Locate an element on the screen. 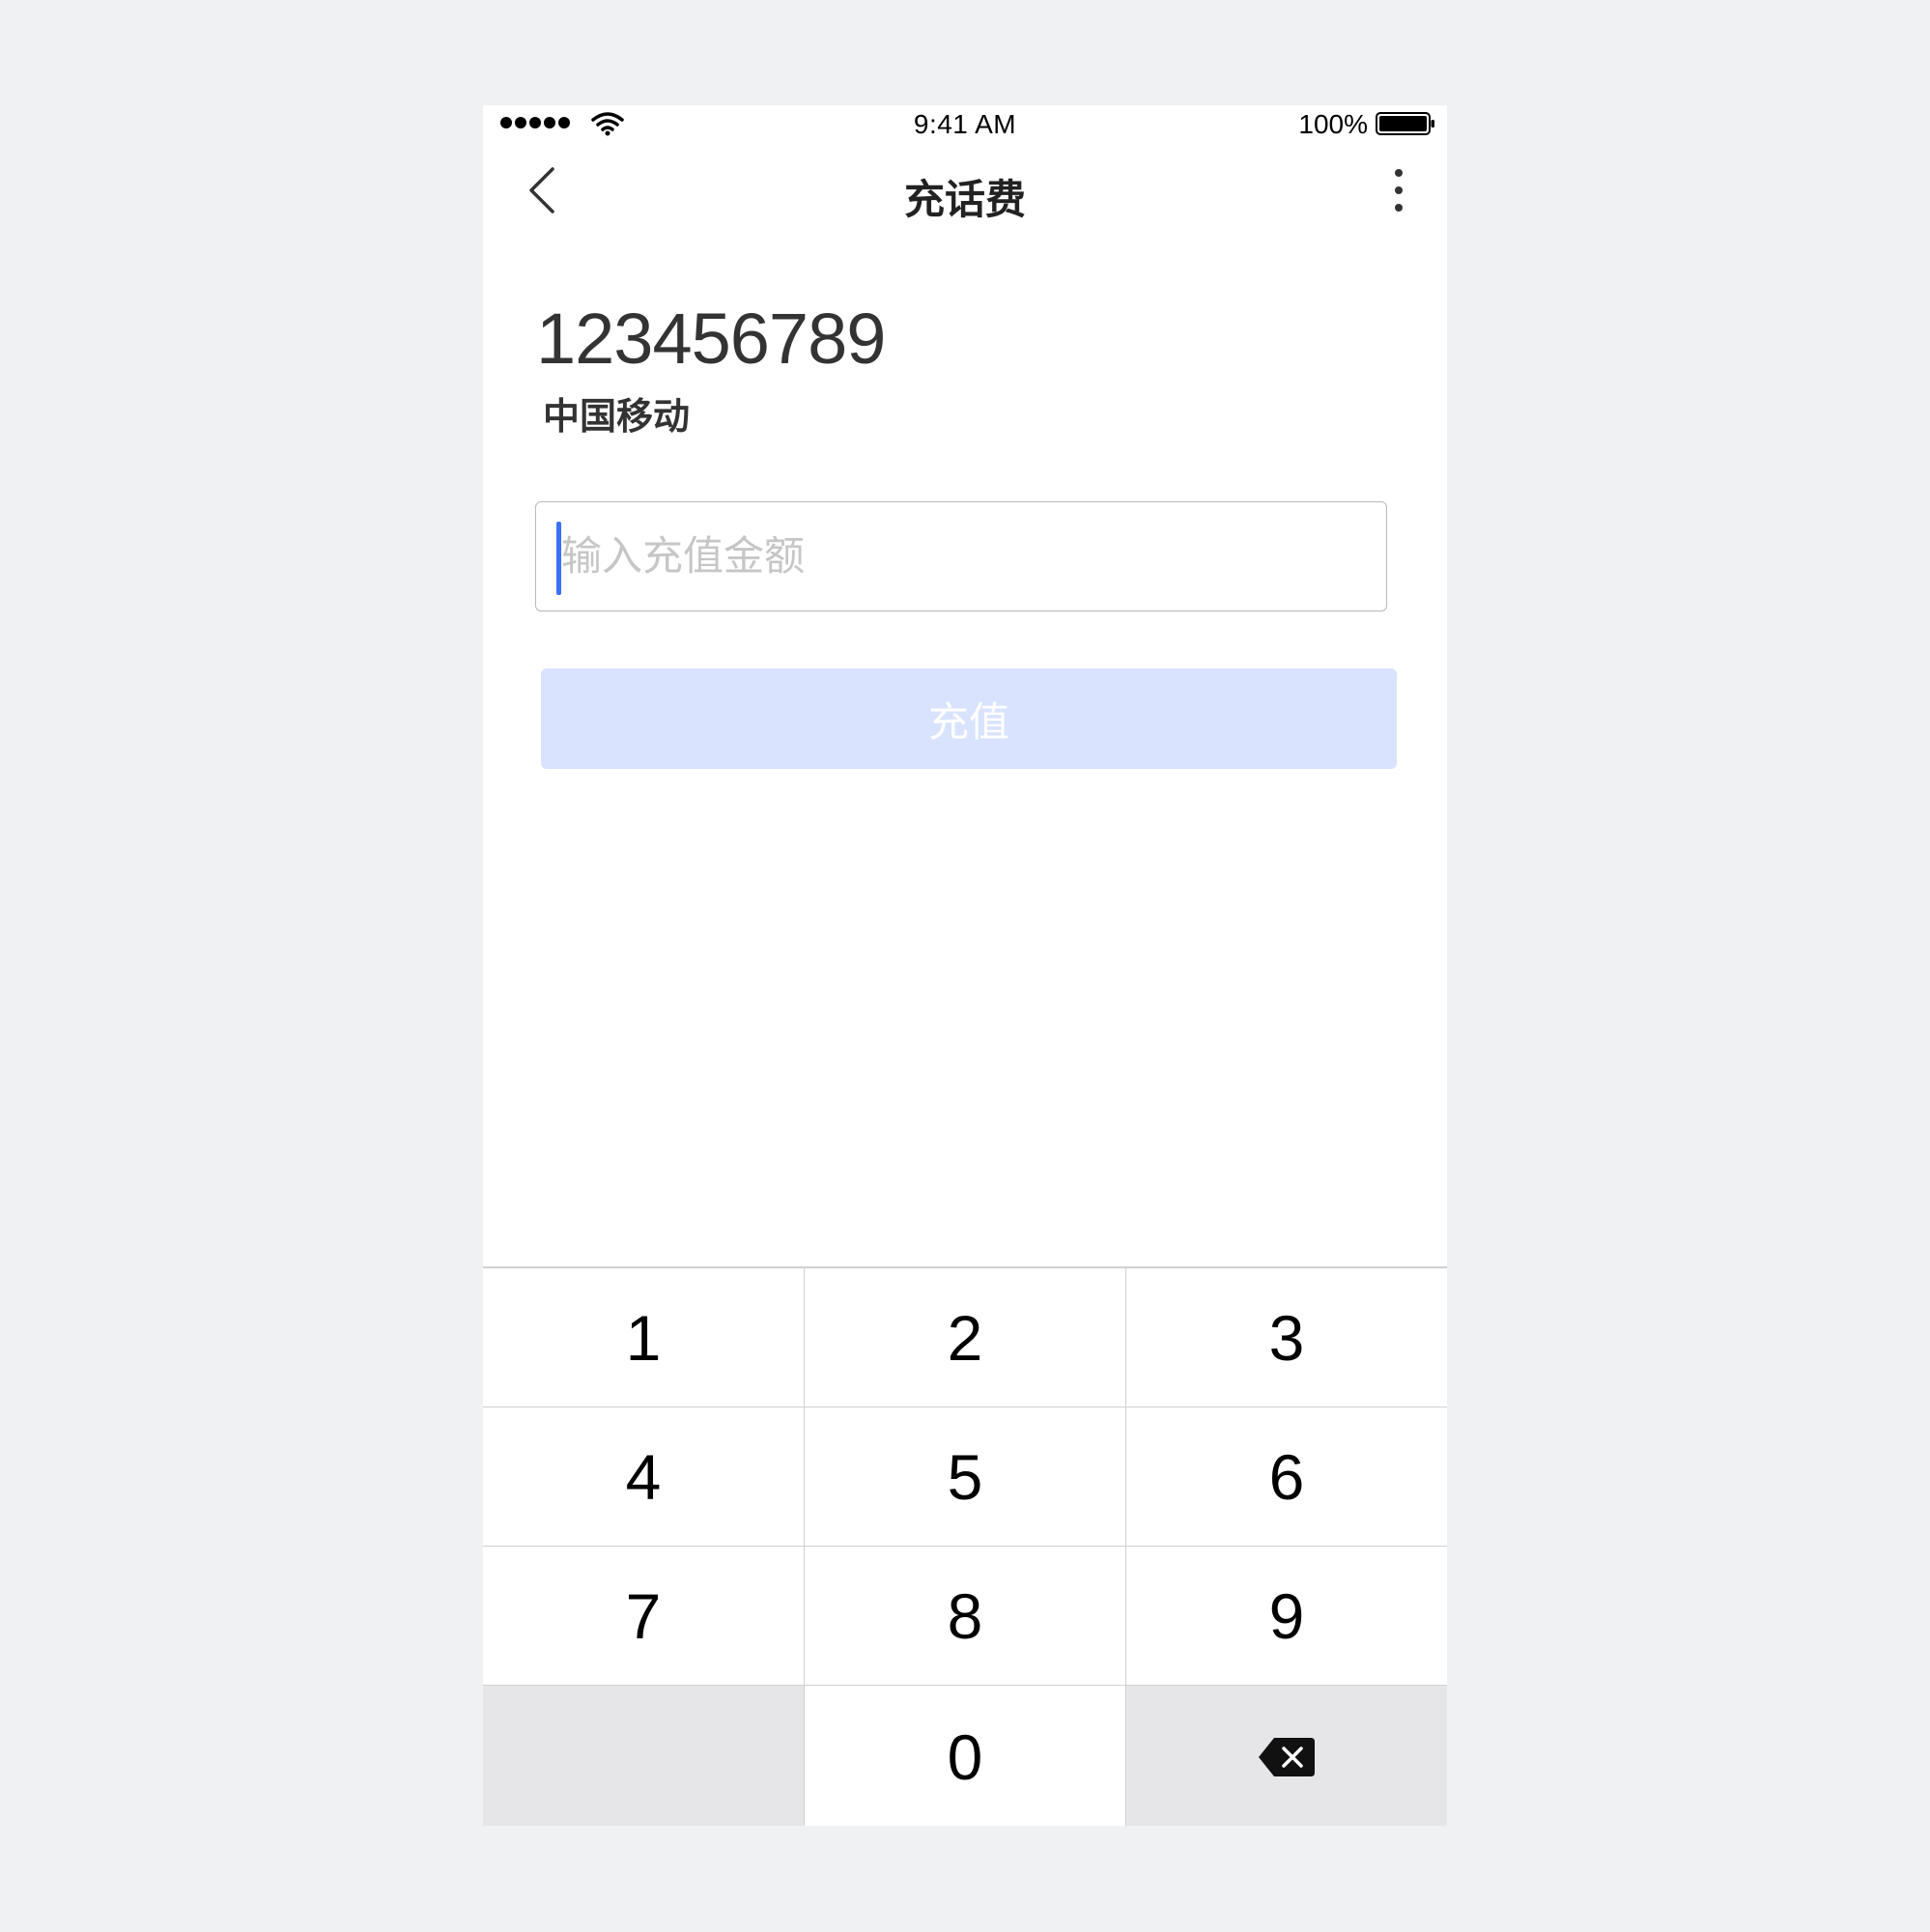 This screenshot has width=1930, height=1932. key-9: 9 is located at coordinates (1287, 1616).